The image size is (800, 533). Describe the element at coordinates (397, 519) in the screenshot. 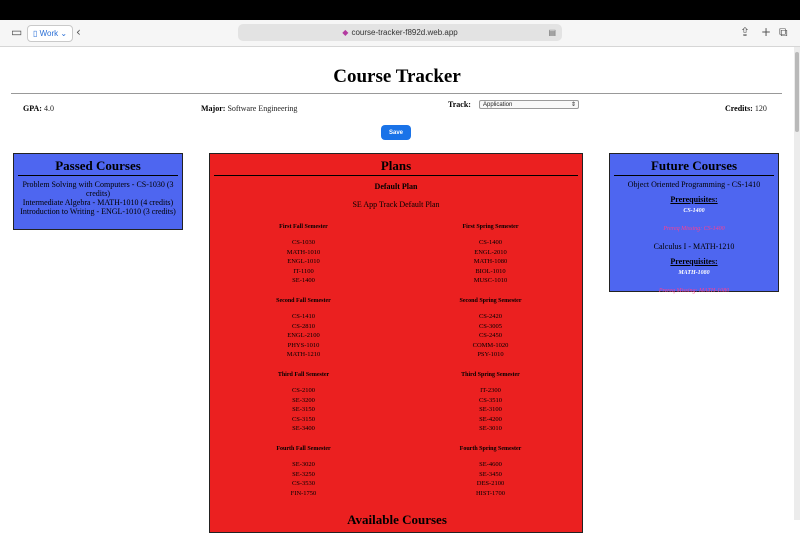

I see `available-courses-title: Available Courses` at that location.